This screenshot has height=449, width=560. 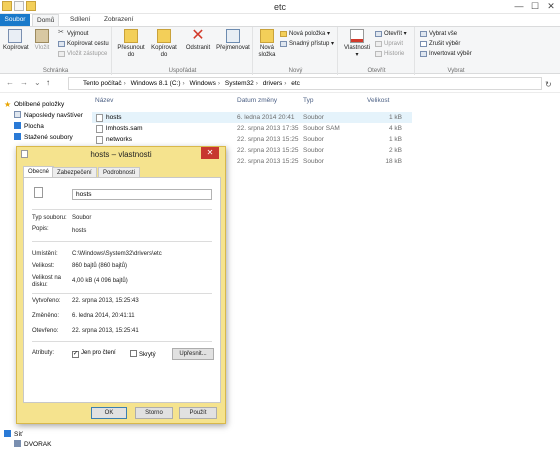 What do you see at coordinates (131, 36) in the screenshot?
I see `move-folder-icon` at bounding box center [131, 36].